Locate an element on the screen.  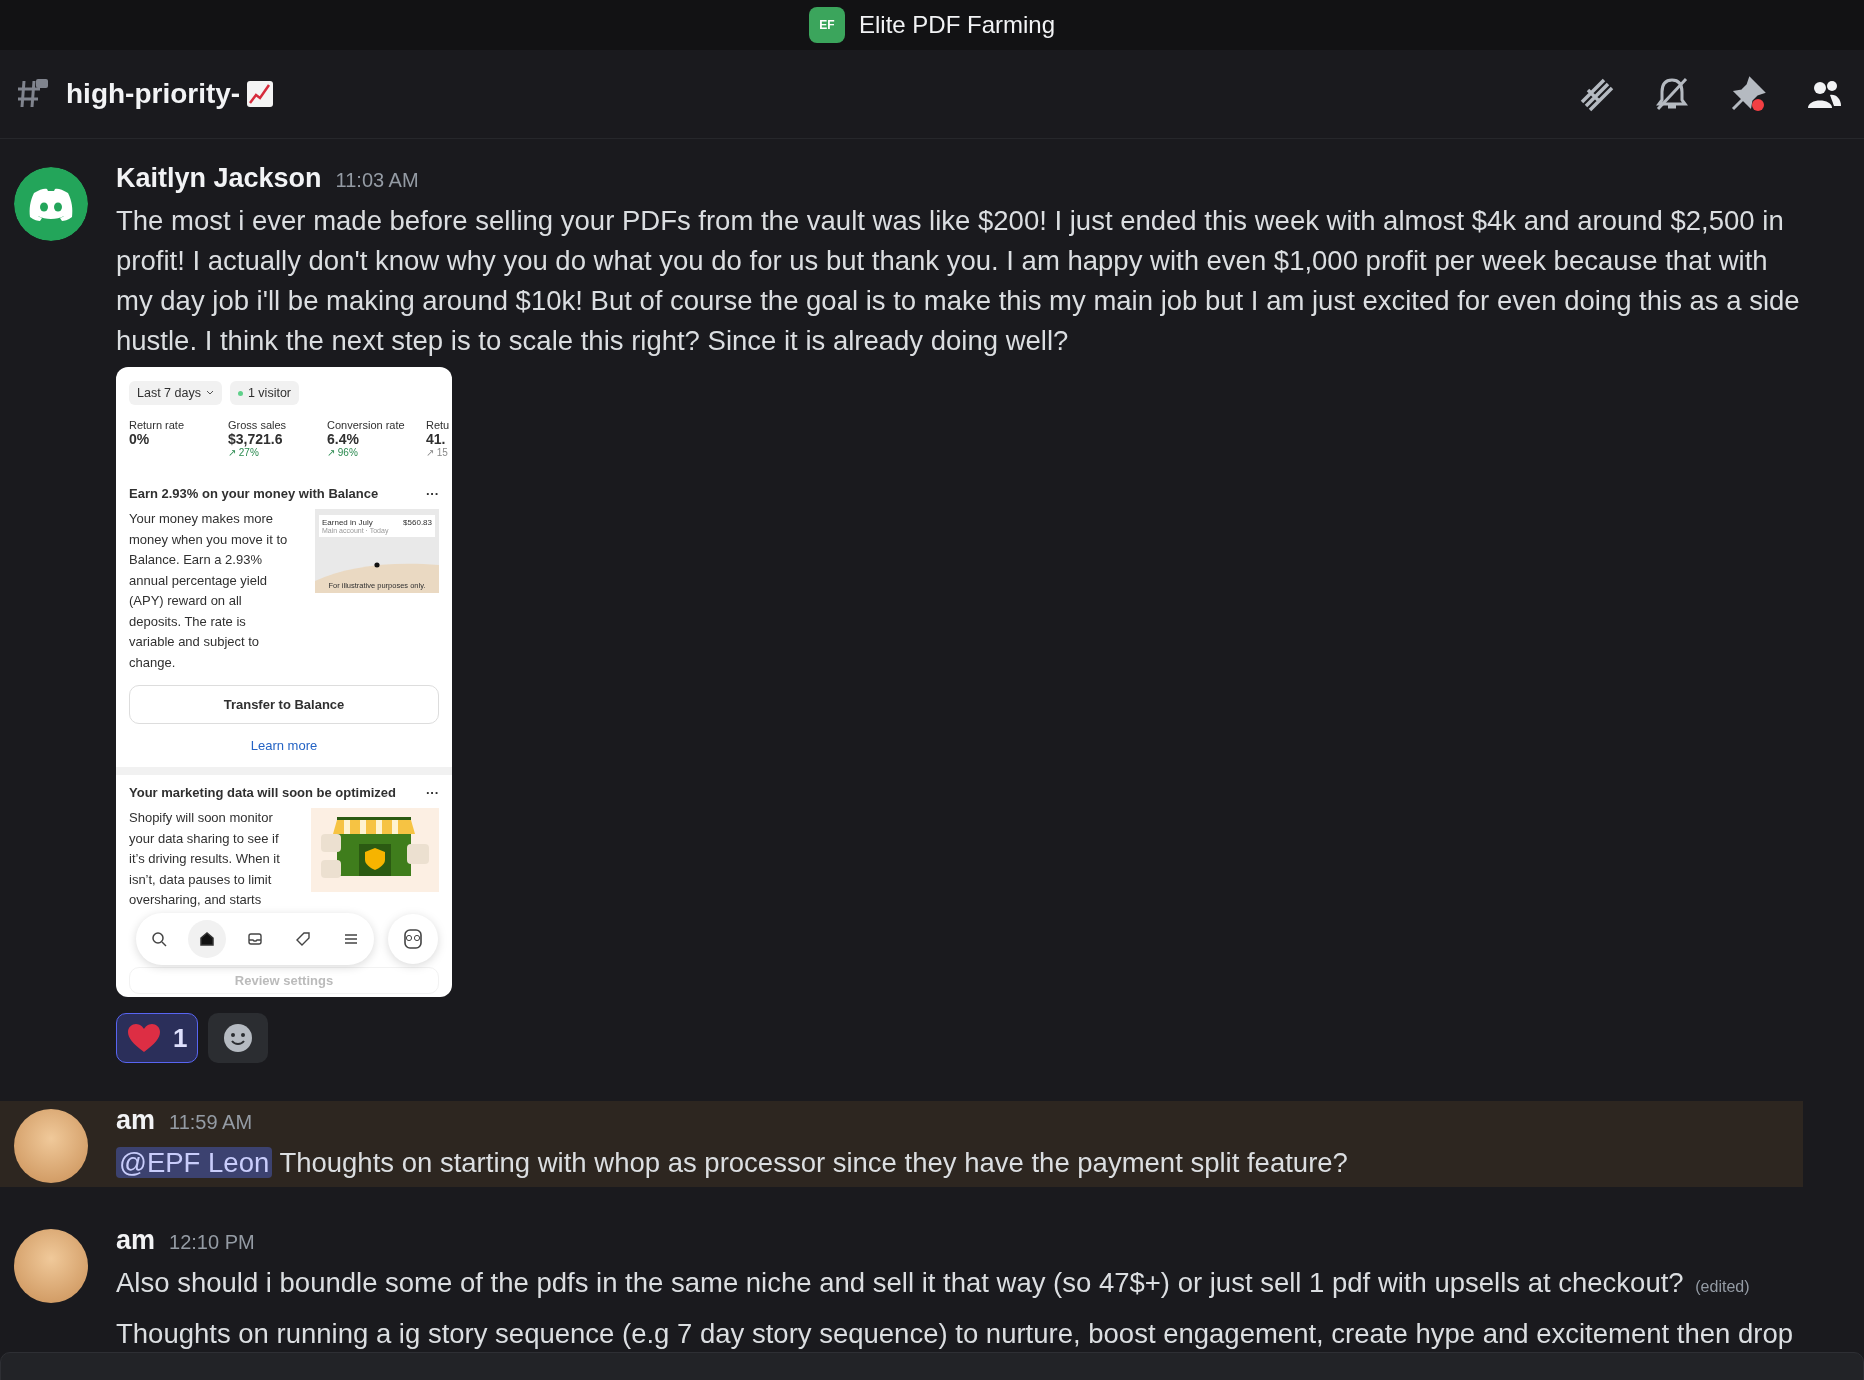
transfer-button: Transfer to Balance is located at coordinates (284, 704).